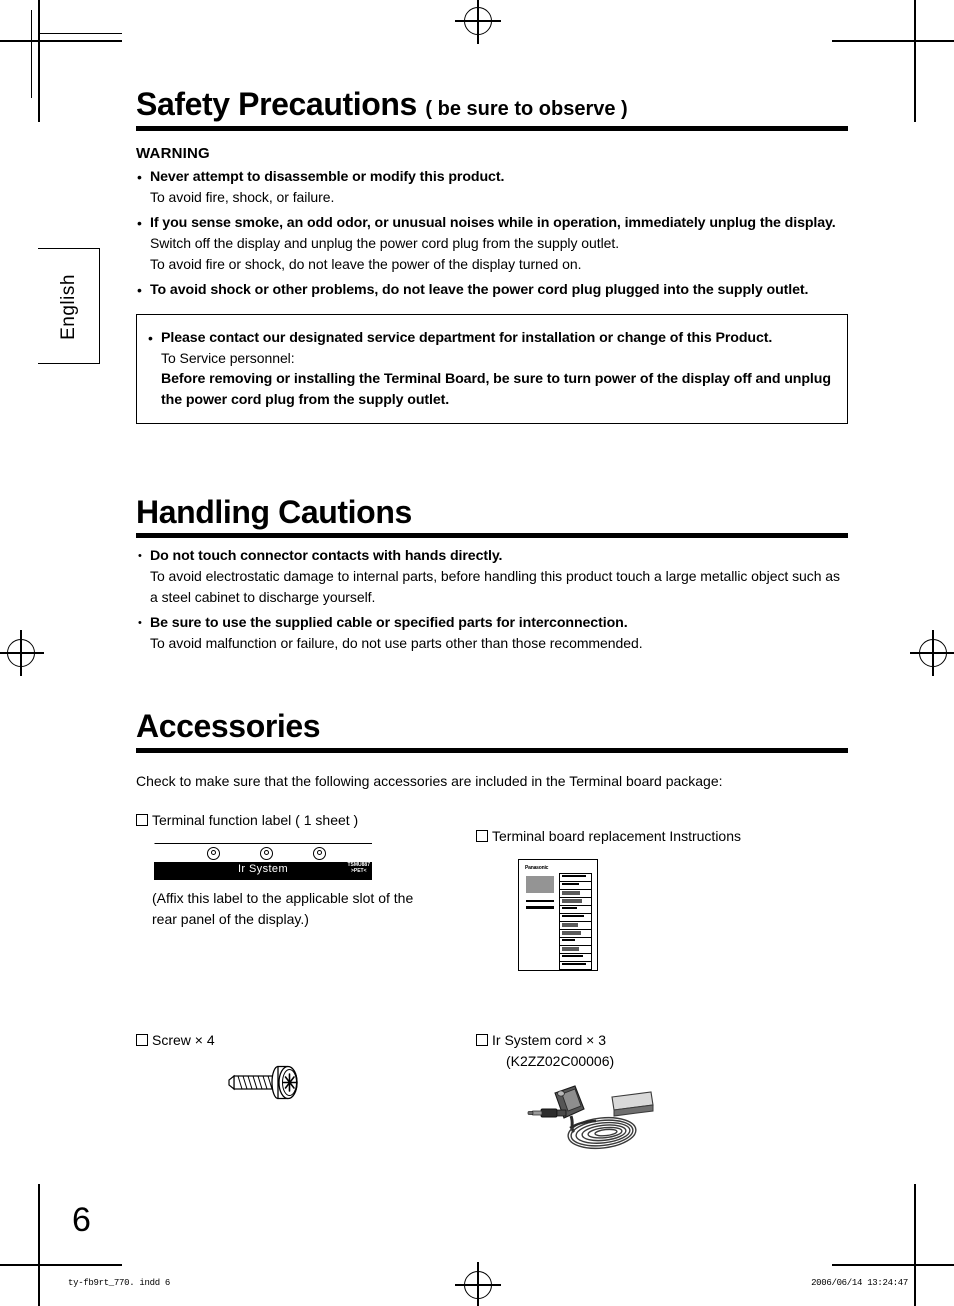 The image size is (954, 1306). What do you see at coordinates (351, 1087) in the screenshot?
I see `screw-art` at bounding box center [351, 1087].